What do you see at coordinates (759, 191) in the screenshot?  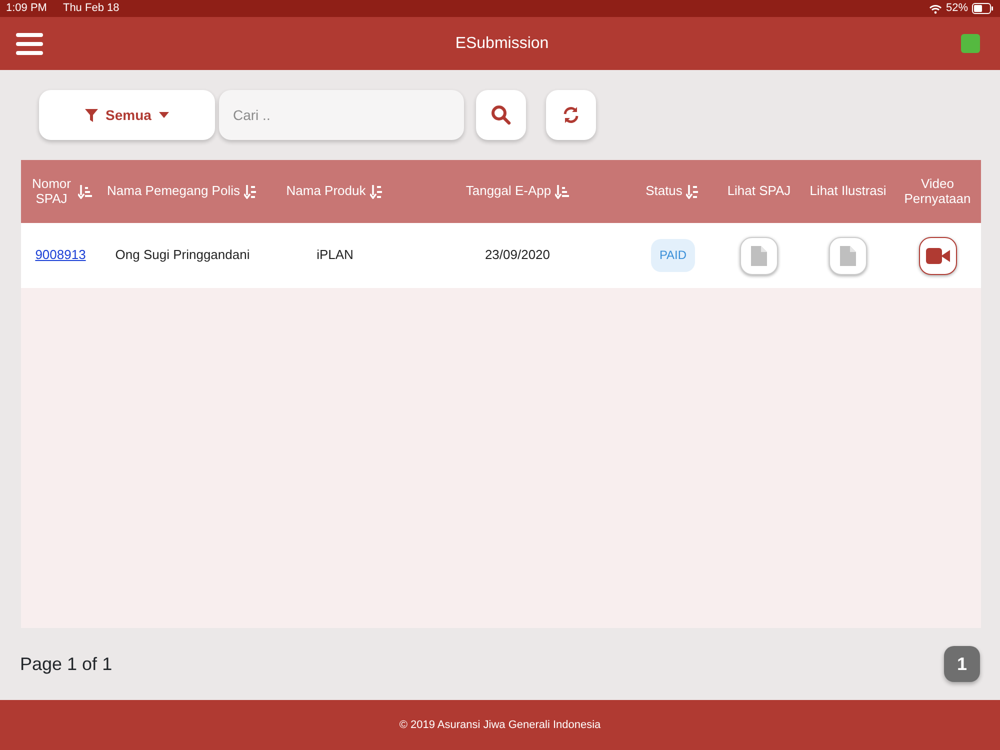 I see `column-header: Lihat SPAJ` at bounding box center [759, 191].